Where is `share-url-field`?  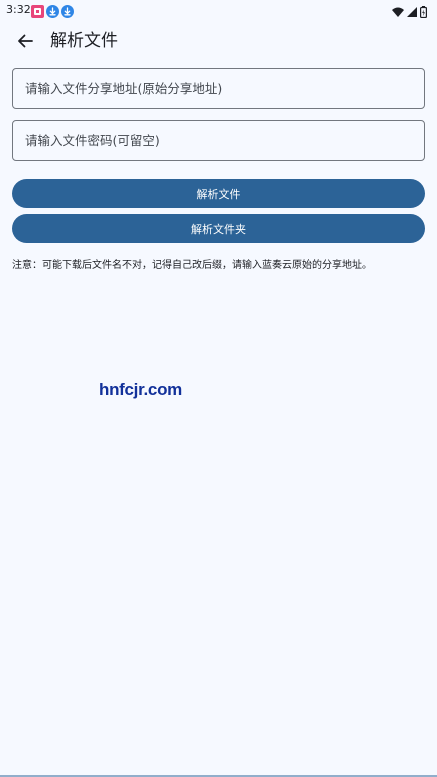
share-url-field is located at coordinates (218, 88).